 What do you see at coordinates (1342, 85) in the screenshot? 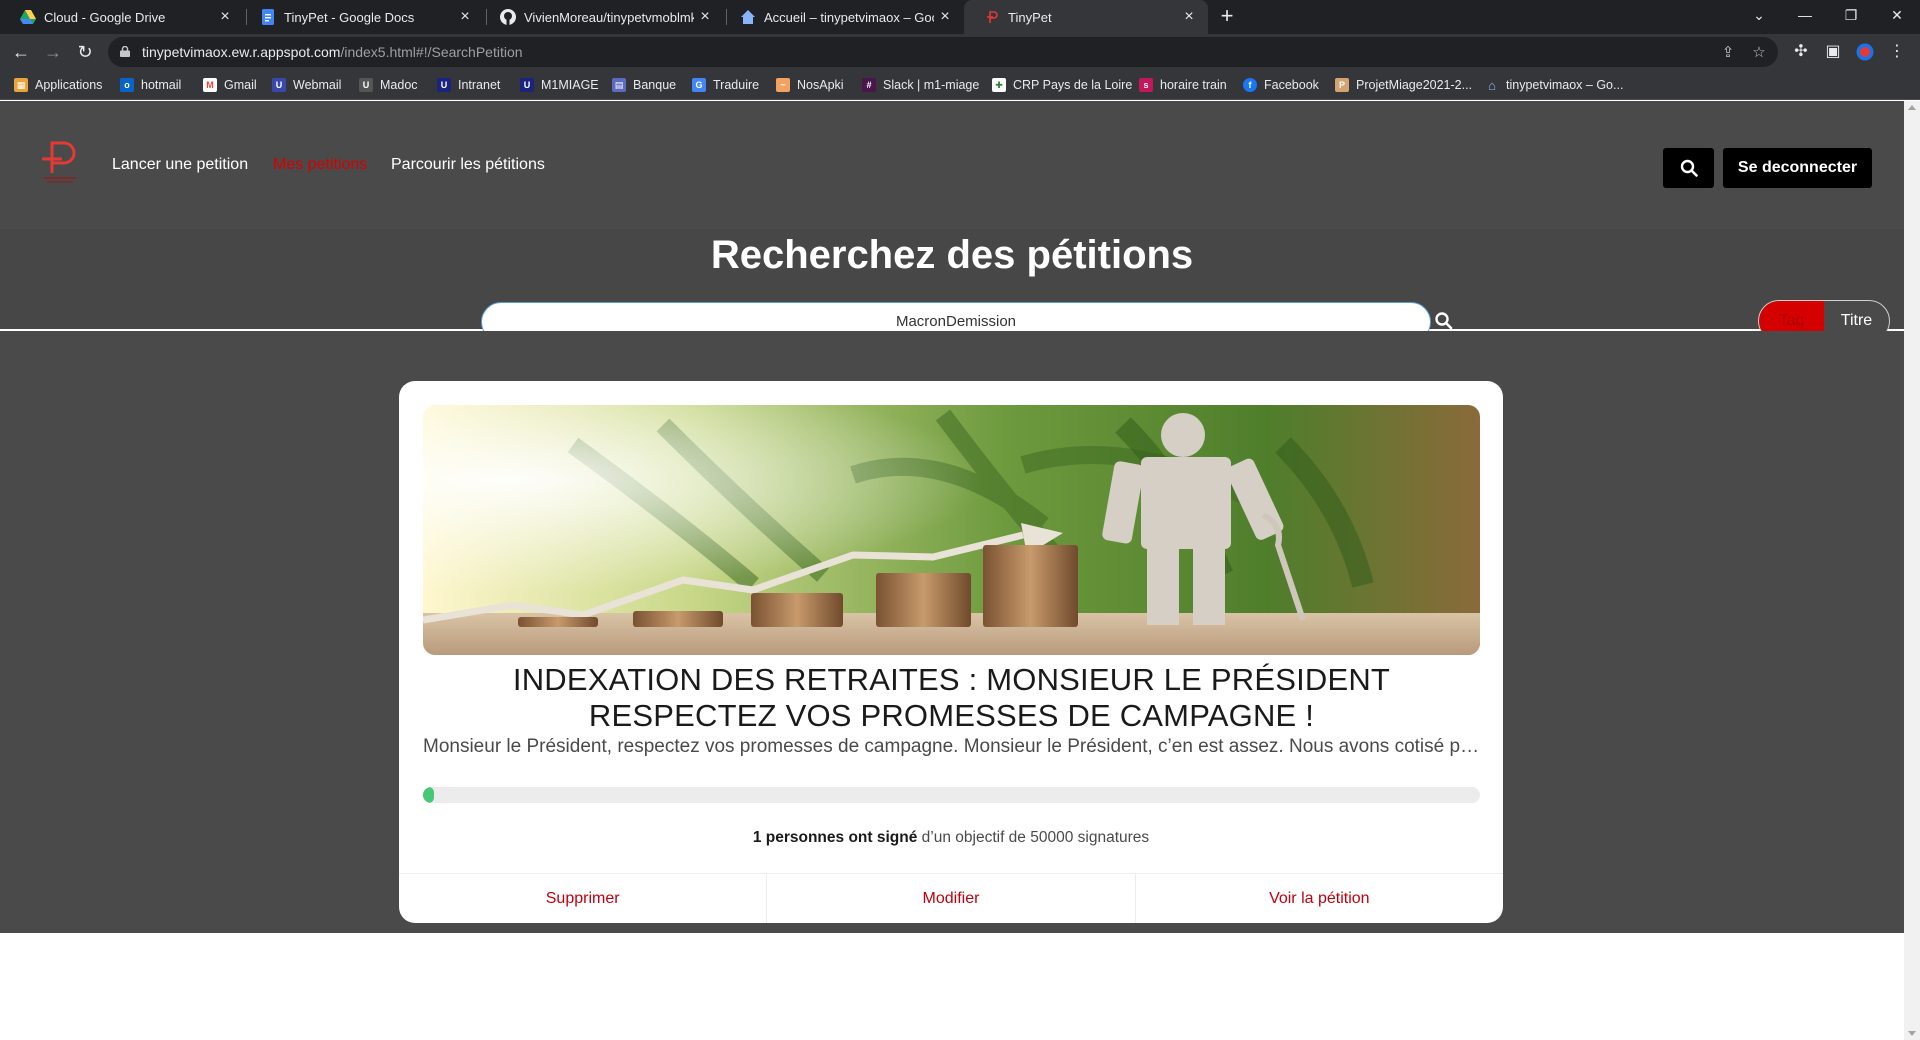
I see `project-icon: P` at bounding box center [1342, 85].